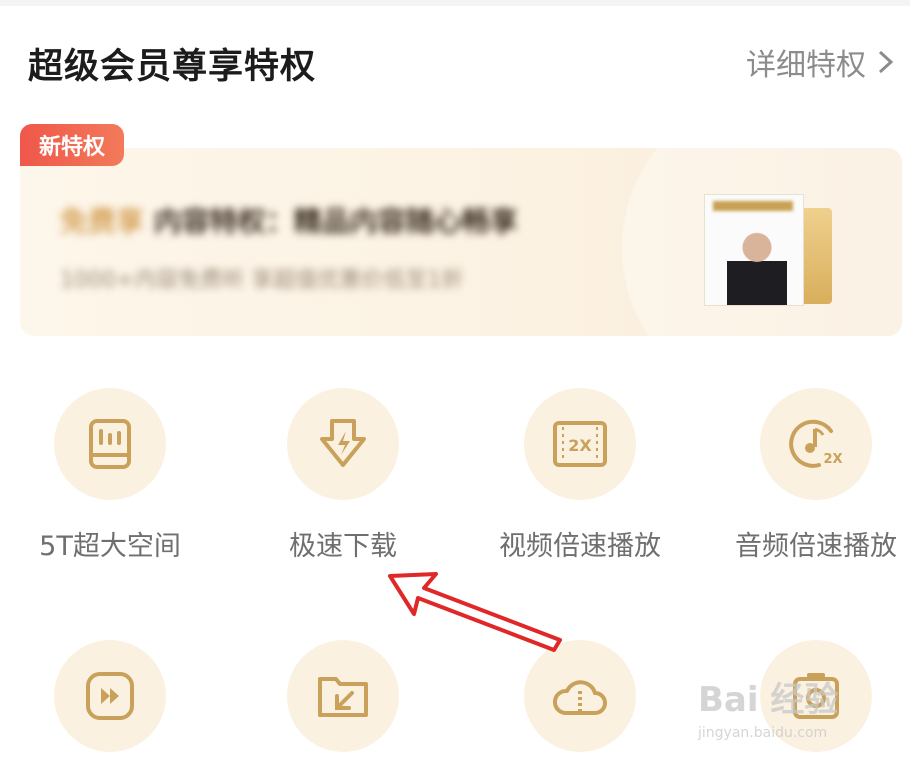  I want to click on baidu-jingyan-watermark: Bai 经验 jingyan.baidu.com, so click(798, 717).